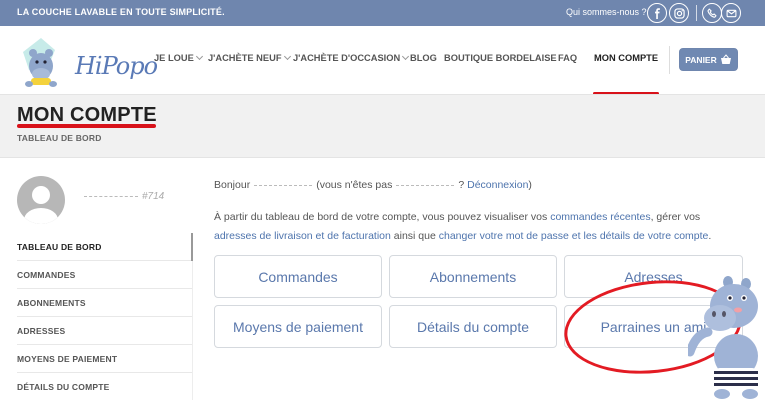 The width and height of the screenshot is (765, 400). Describe the element at coordinates (626, 58) in the screenshot. I see `nav-mon-compte: MON COMPTE` at that location.